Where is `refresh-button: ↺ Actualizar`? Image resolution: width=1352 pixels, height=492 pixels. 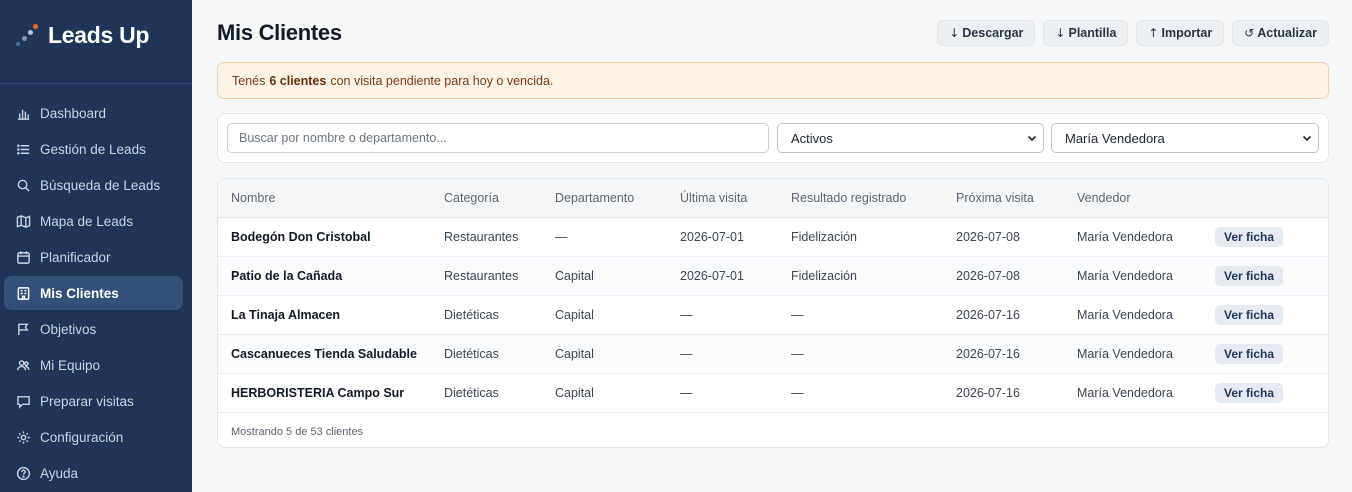 refresh-button: ↺ Actualizar is located at coordinates (1280, 33).